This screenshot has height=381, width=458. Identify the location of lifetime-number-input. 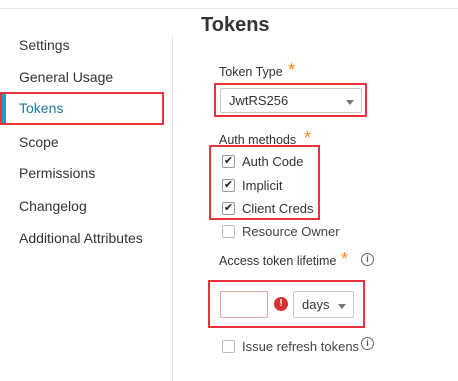
(244, 304).